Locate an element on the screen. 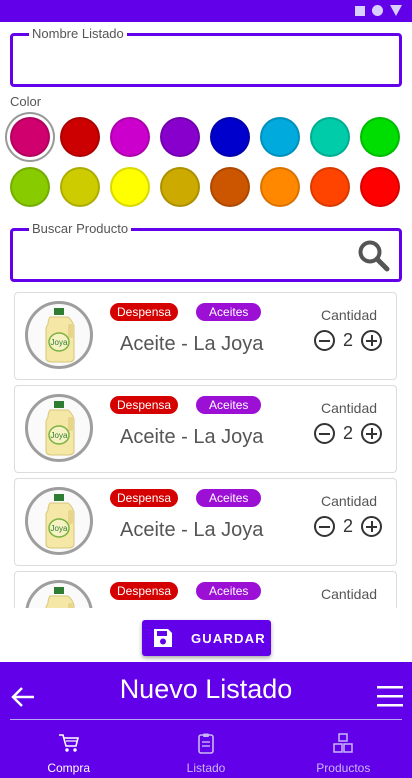 This screenshot has height=778, width=412. clipboard-icon is located at coordinates (206, 745).